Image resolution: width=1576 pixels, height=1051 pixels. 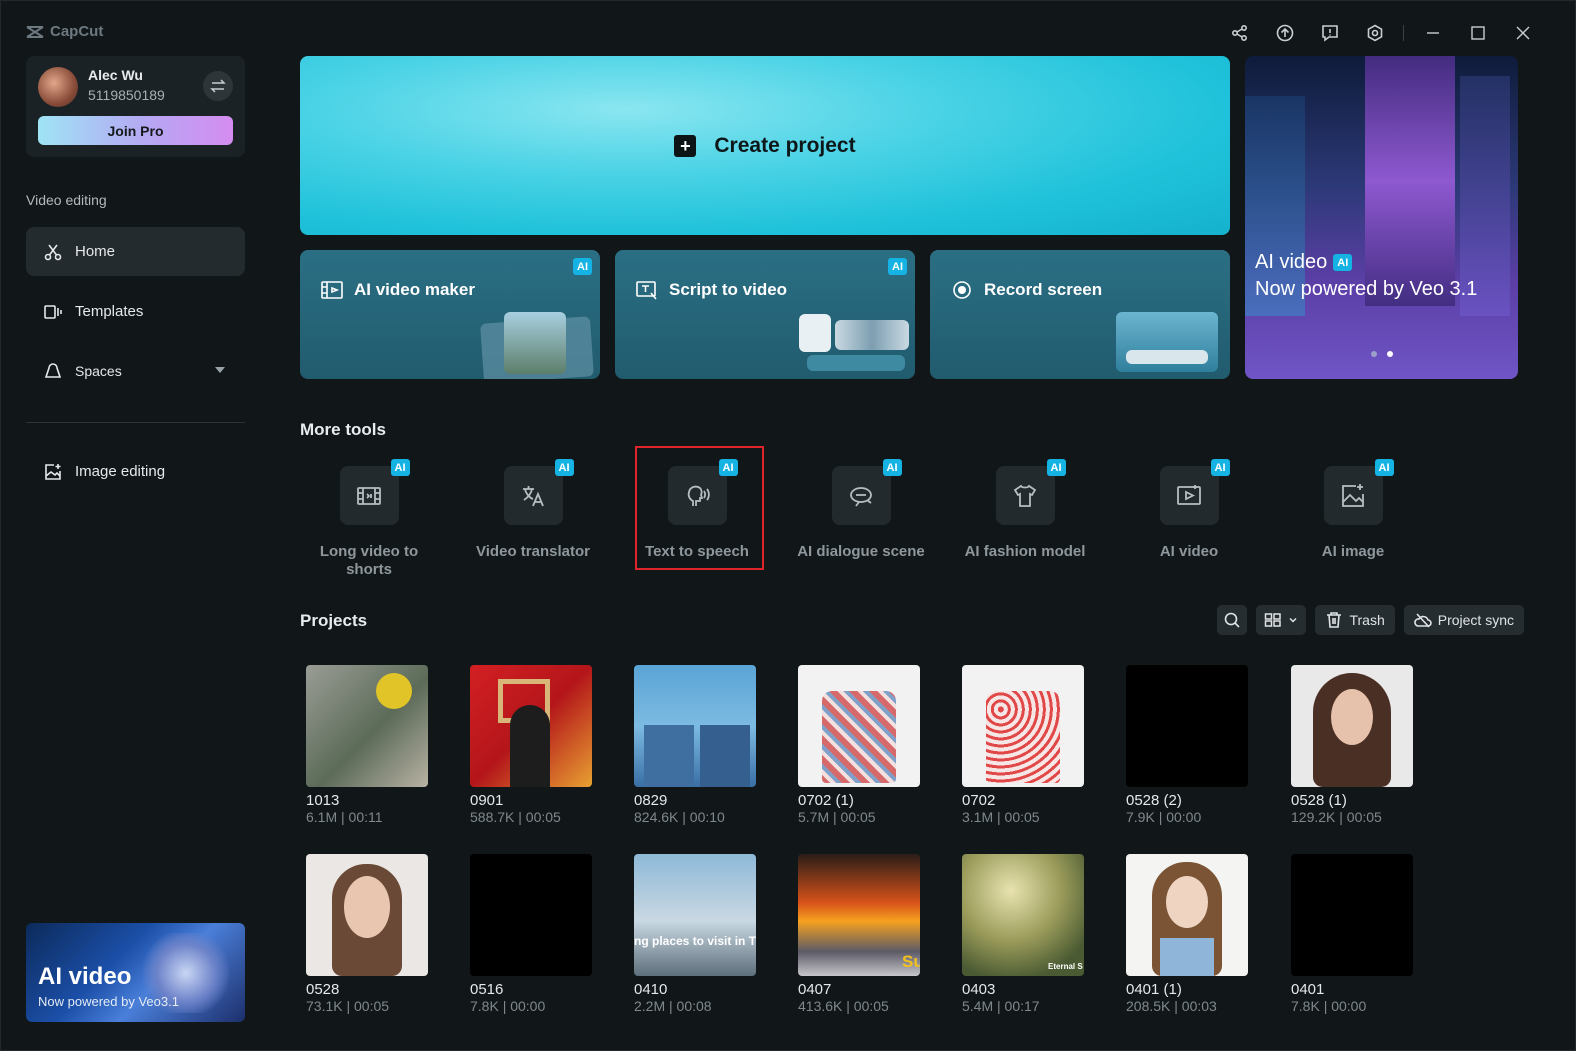 What do you see at coordinates (135, 972) in the screenshot?
I see `ai-video-promo-banner: AI video Now powered by Veo3.1` at bounding box center [135, 972].